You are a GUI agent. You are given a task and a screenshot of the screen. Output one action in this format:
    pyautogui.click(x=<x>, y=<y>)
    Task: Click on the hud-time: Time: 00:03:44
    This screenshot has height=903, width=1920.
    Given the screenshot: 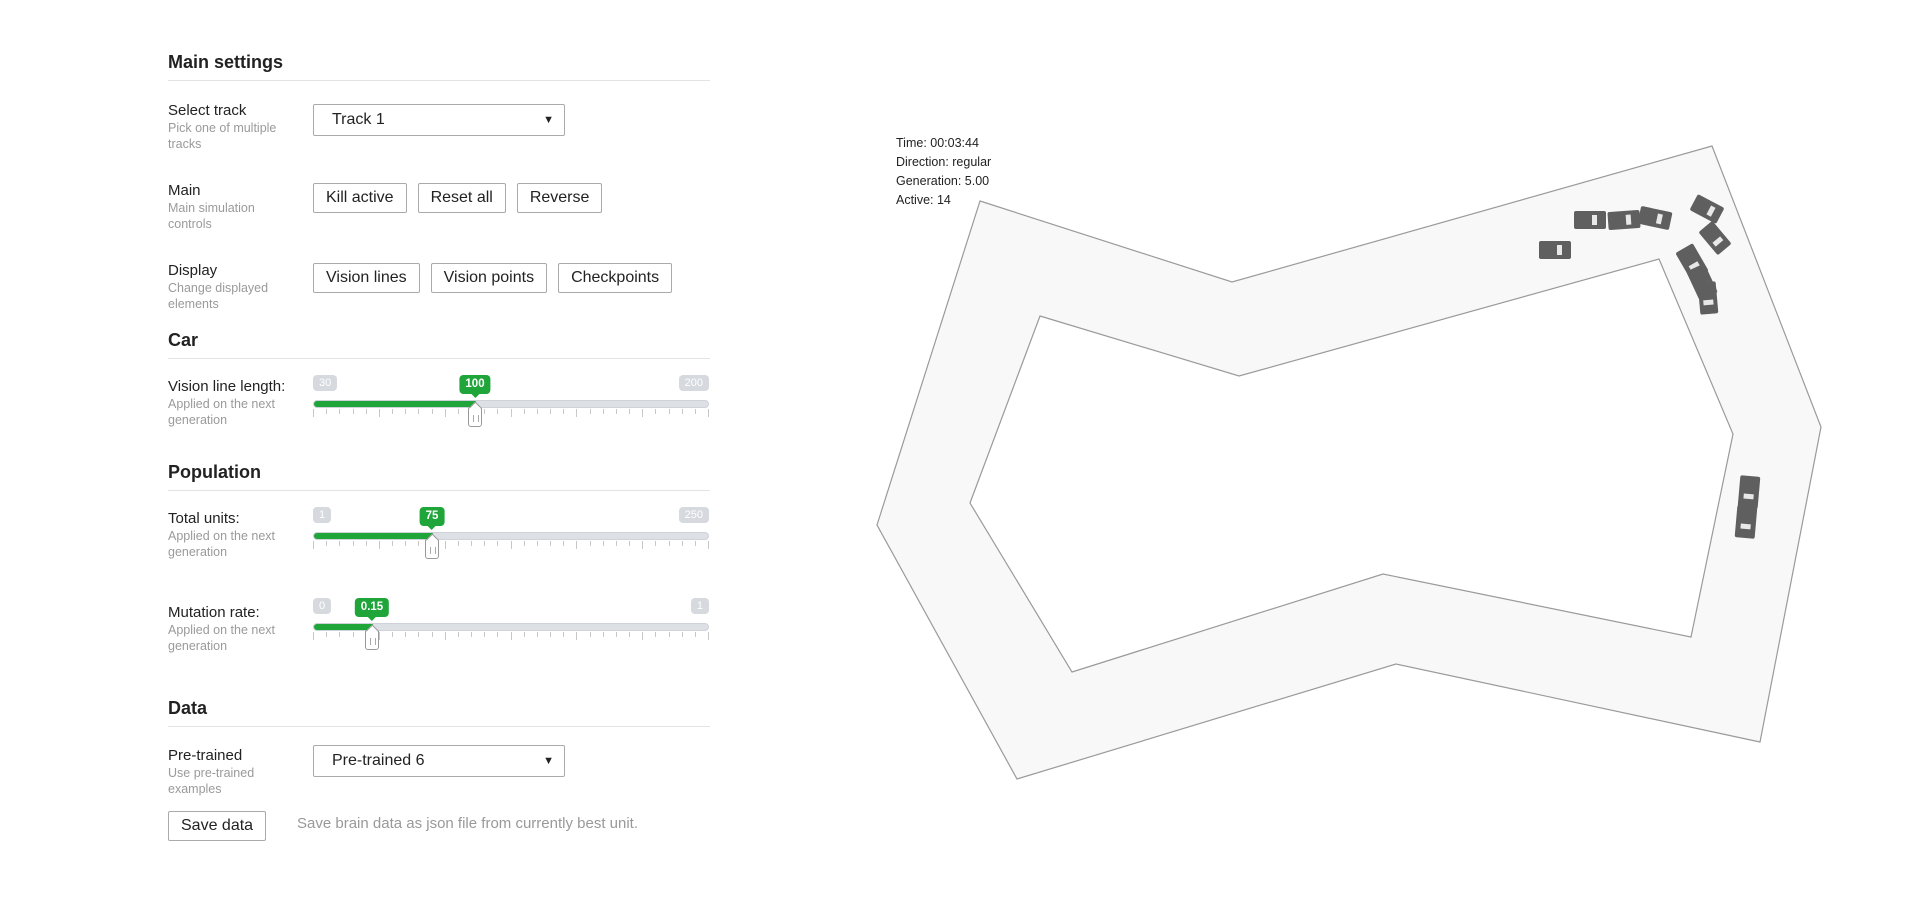 What is the action you would take?
    pyautogui.click(x=937, y=143)
    